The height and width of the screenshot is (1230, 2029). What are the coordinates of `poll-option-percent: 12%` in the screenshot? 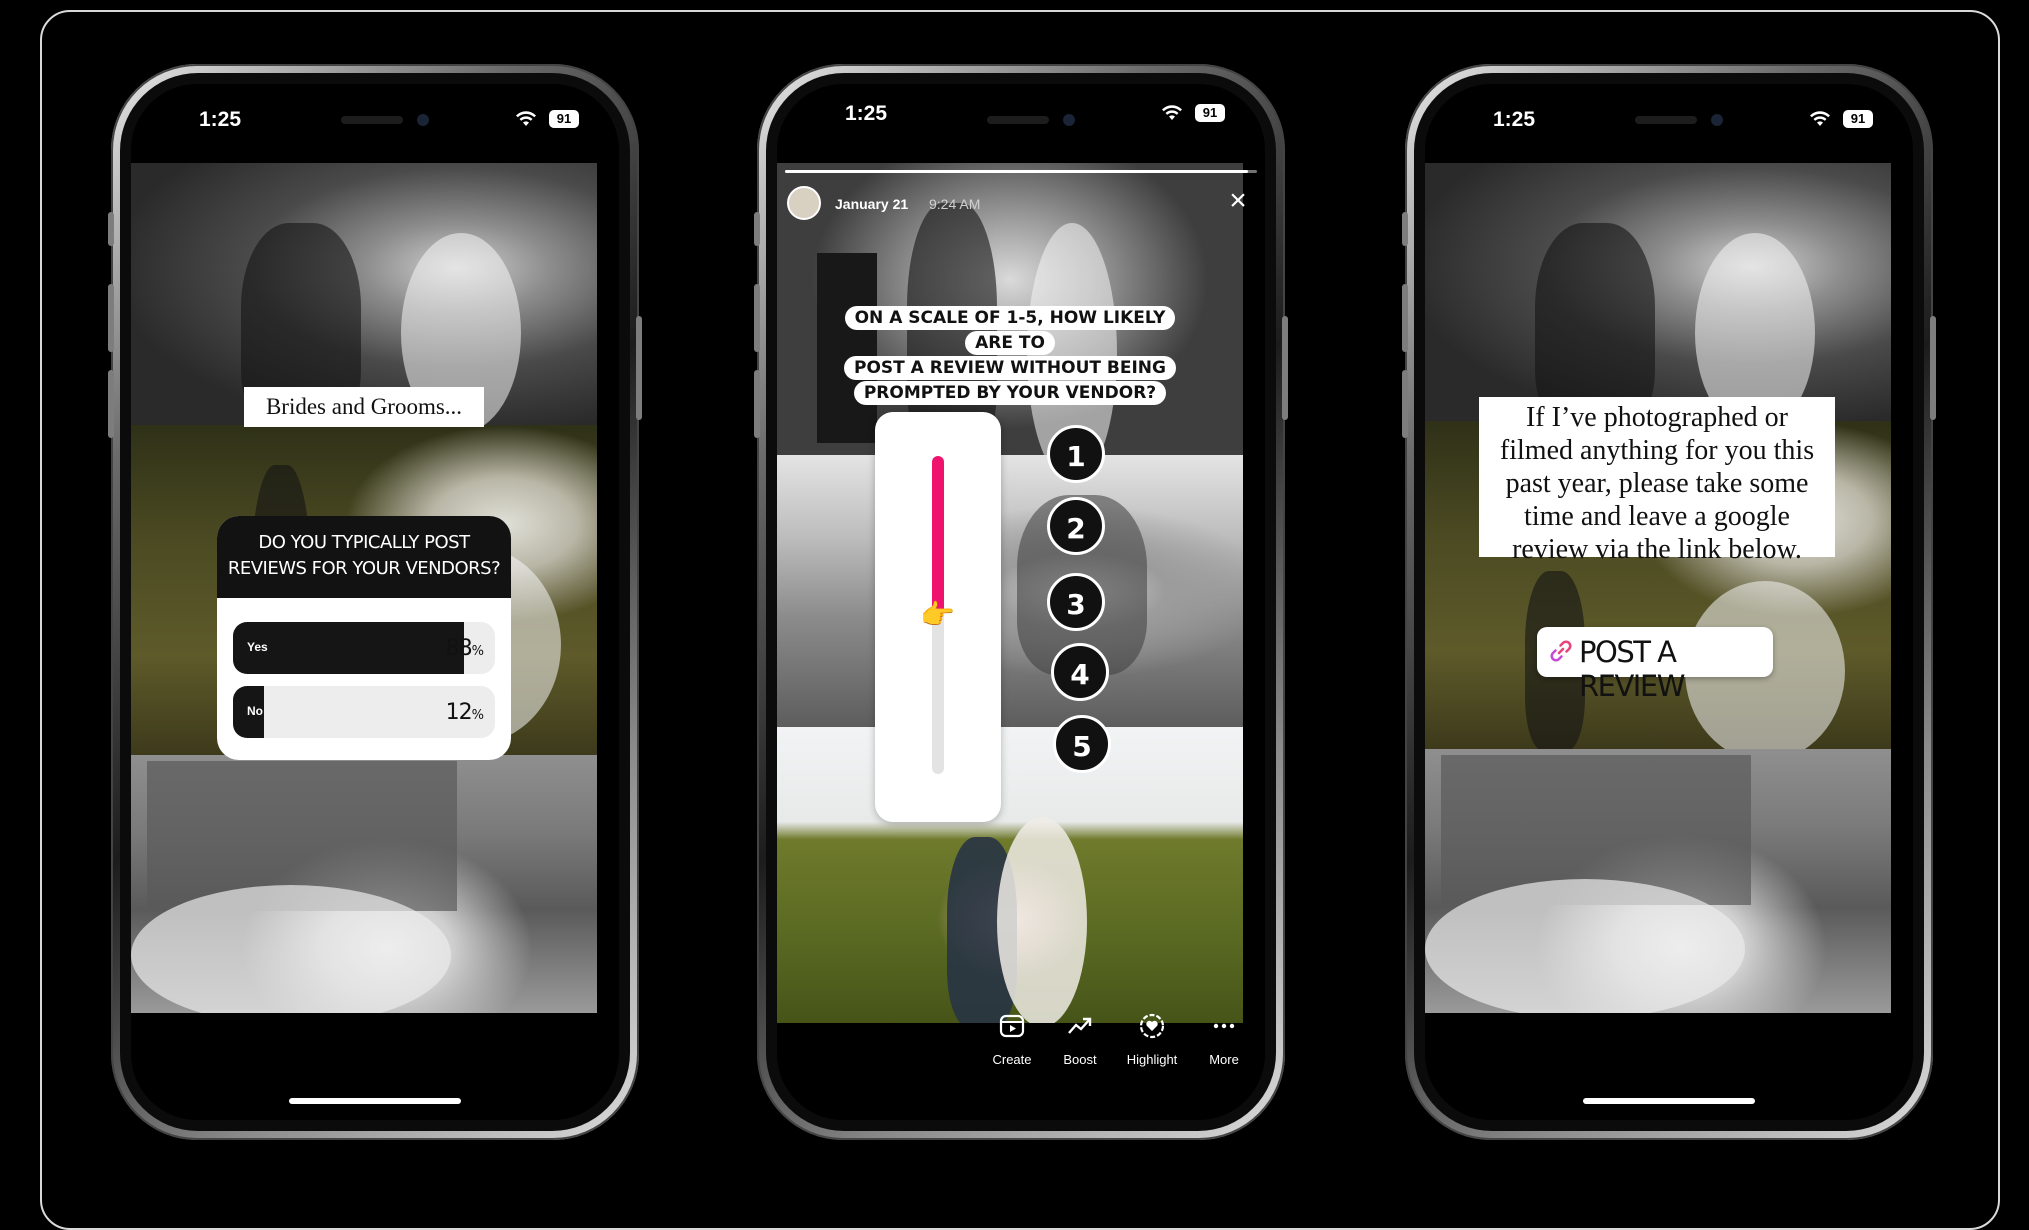 It's located at (464, 712).